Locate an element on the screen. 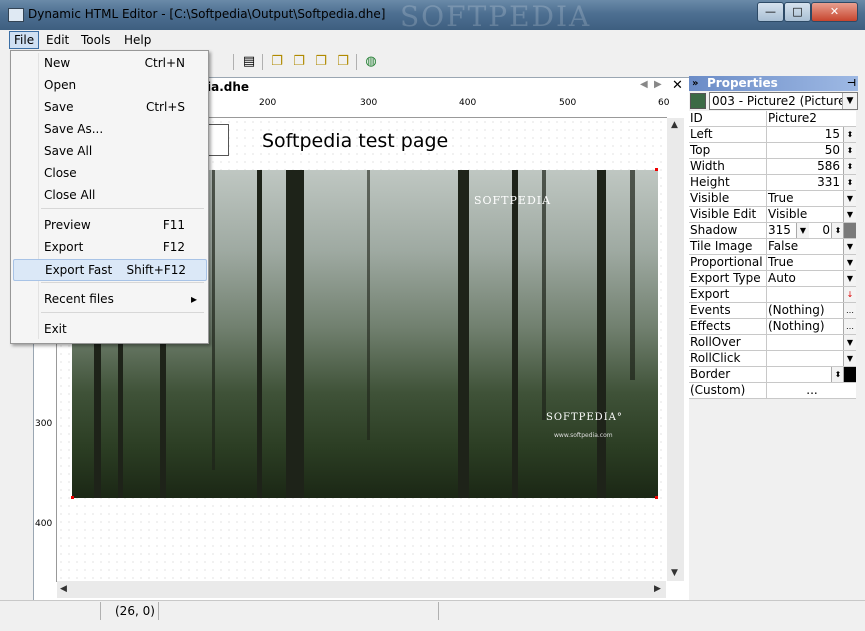 The height and width of the screenshot is (631, 865). property-value: Picture2 is located at coordinates (806, 118).